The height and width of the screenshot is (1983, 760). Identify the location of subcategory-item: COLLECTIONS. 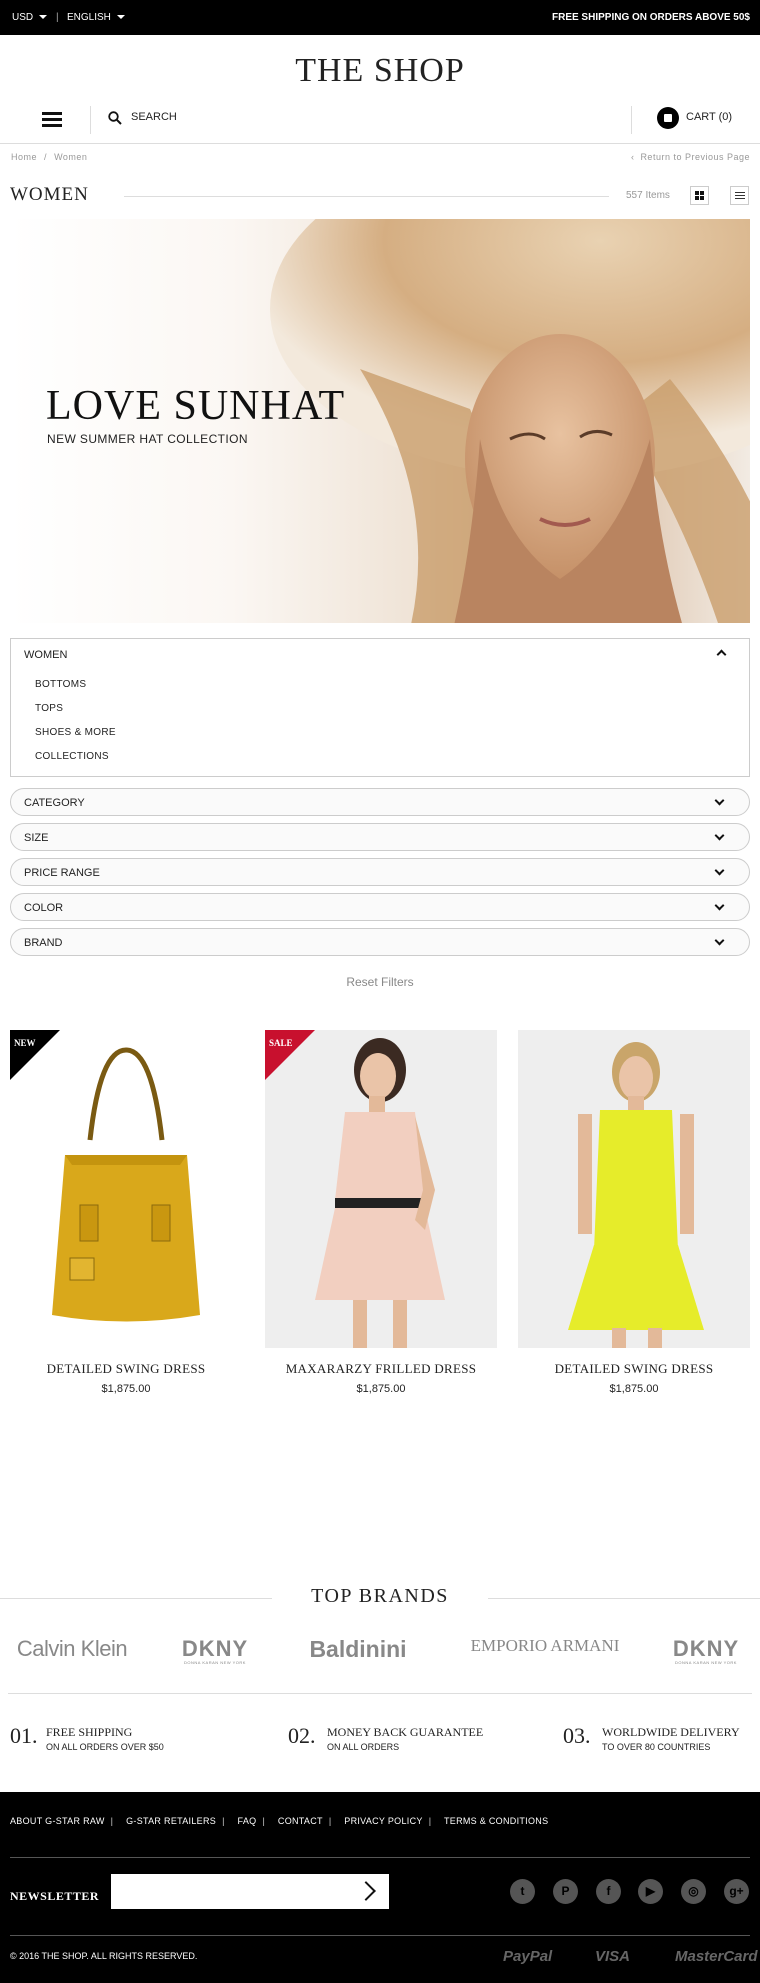
(72, 756).